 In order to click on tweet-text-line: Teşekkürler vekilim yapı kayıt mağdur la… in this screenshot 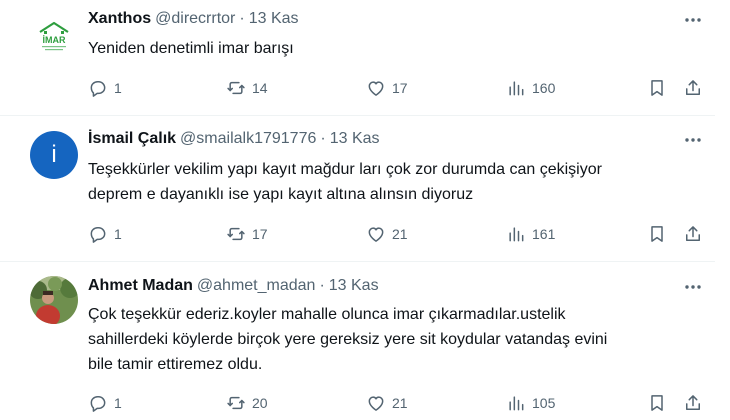, I will do `click(345, 169)`.